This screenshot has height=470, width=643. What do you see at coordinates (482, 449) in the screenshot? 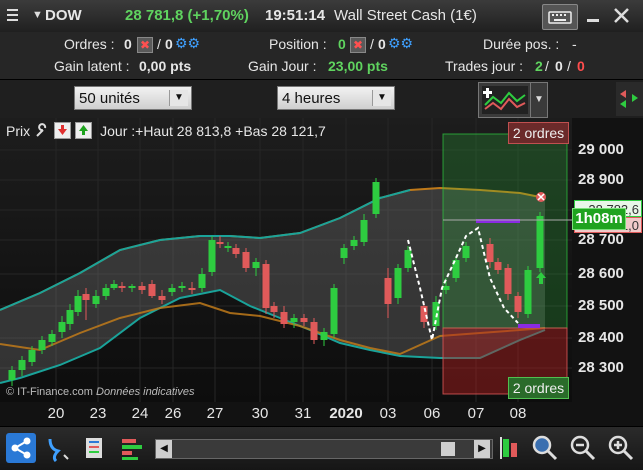
I see `scroll-right-icon: ▶` at bounding box center [482, 449].